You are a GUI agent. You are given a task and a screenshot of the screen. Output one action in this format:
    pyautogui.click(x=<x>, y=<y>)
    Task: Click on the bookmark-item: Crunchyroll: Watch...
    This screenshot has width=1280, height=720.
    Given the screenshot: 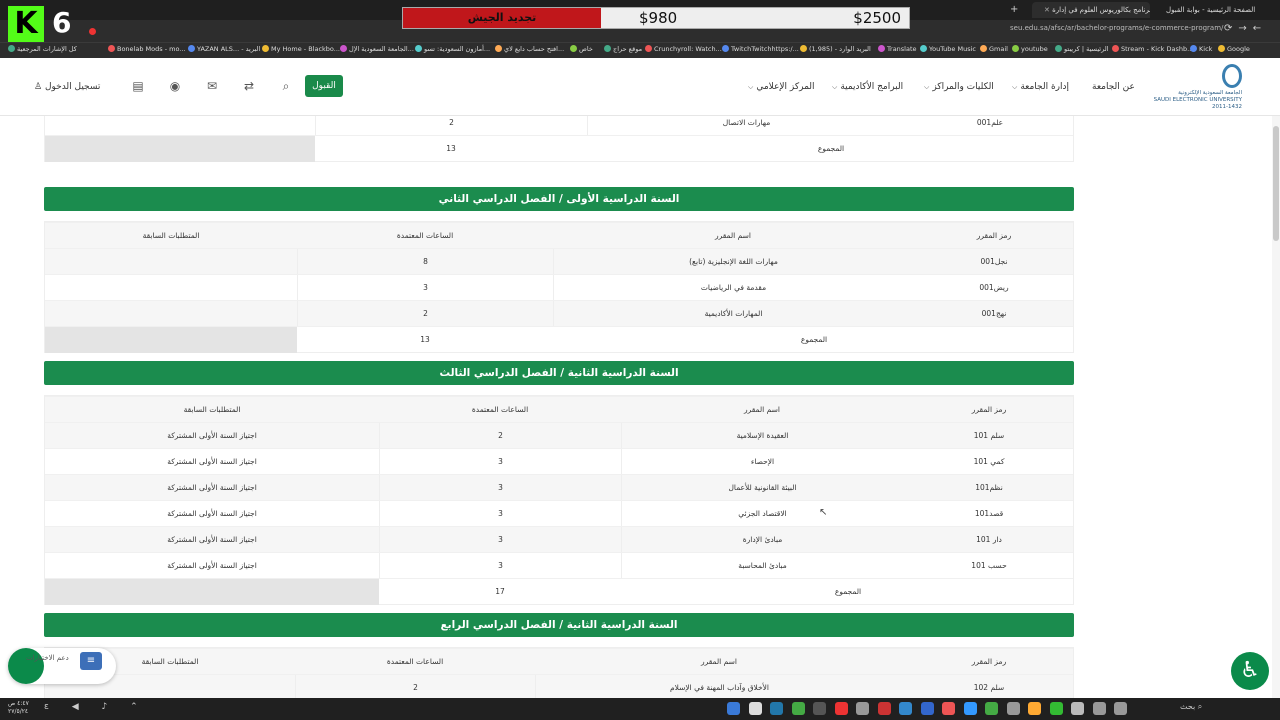 What is the action you would take?
    pyautogui.click(x=683, y=49)
    